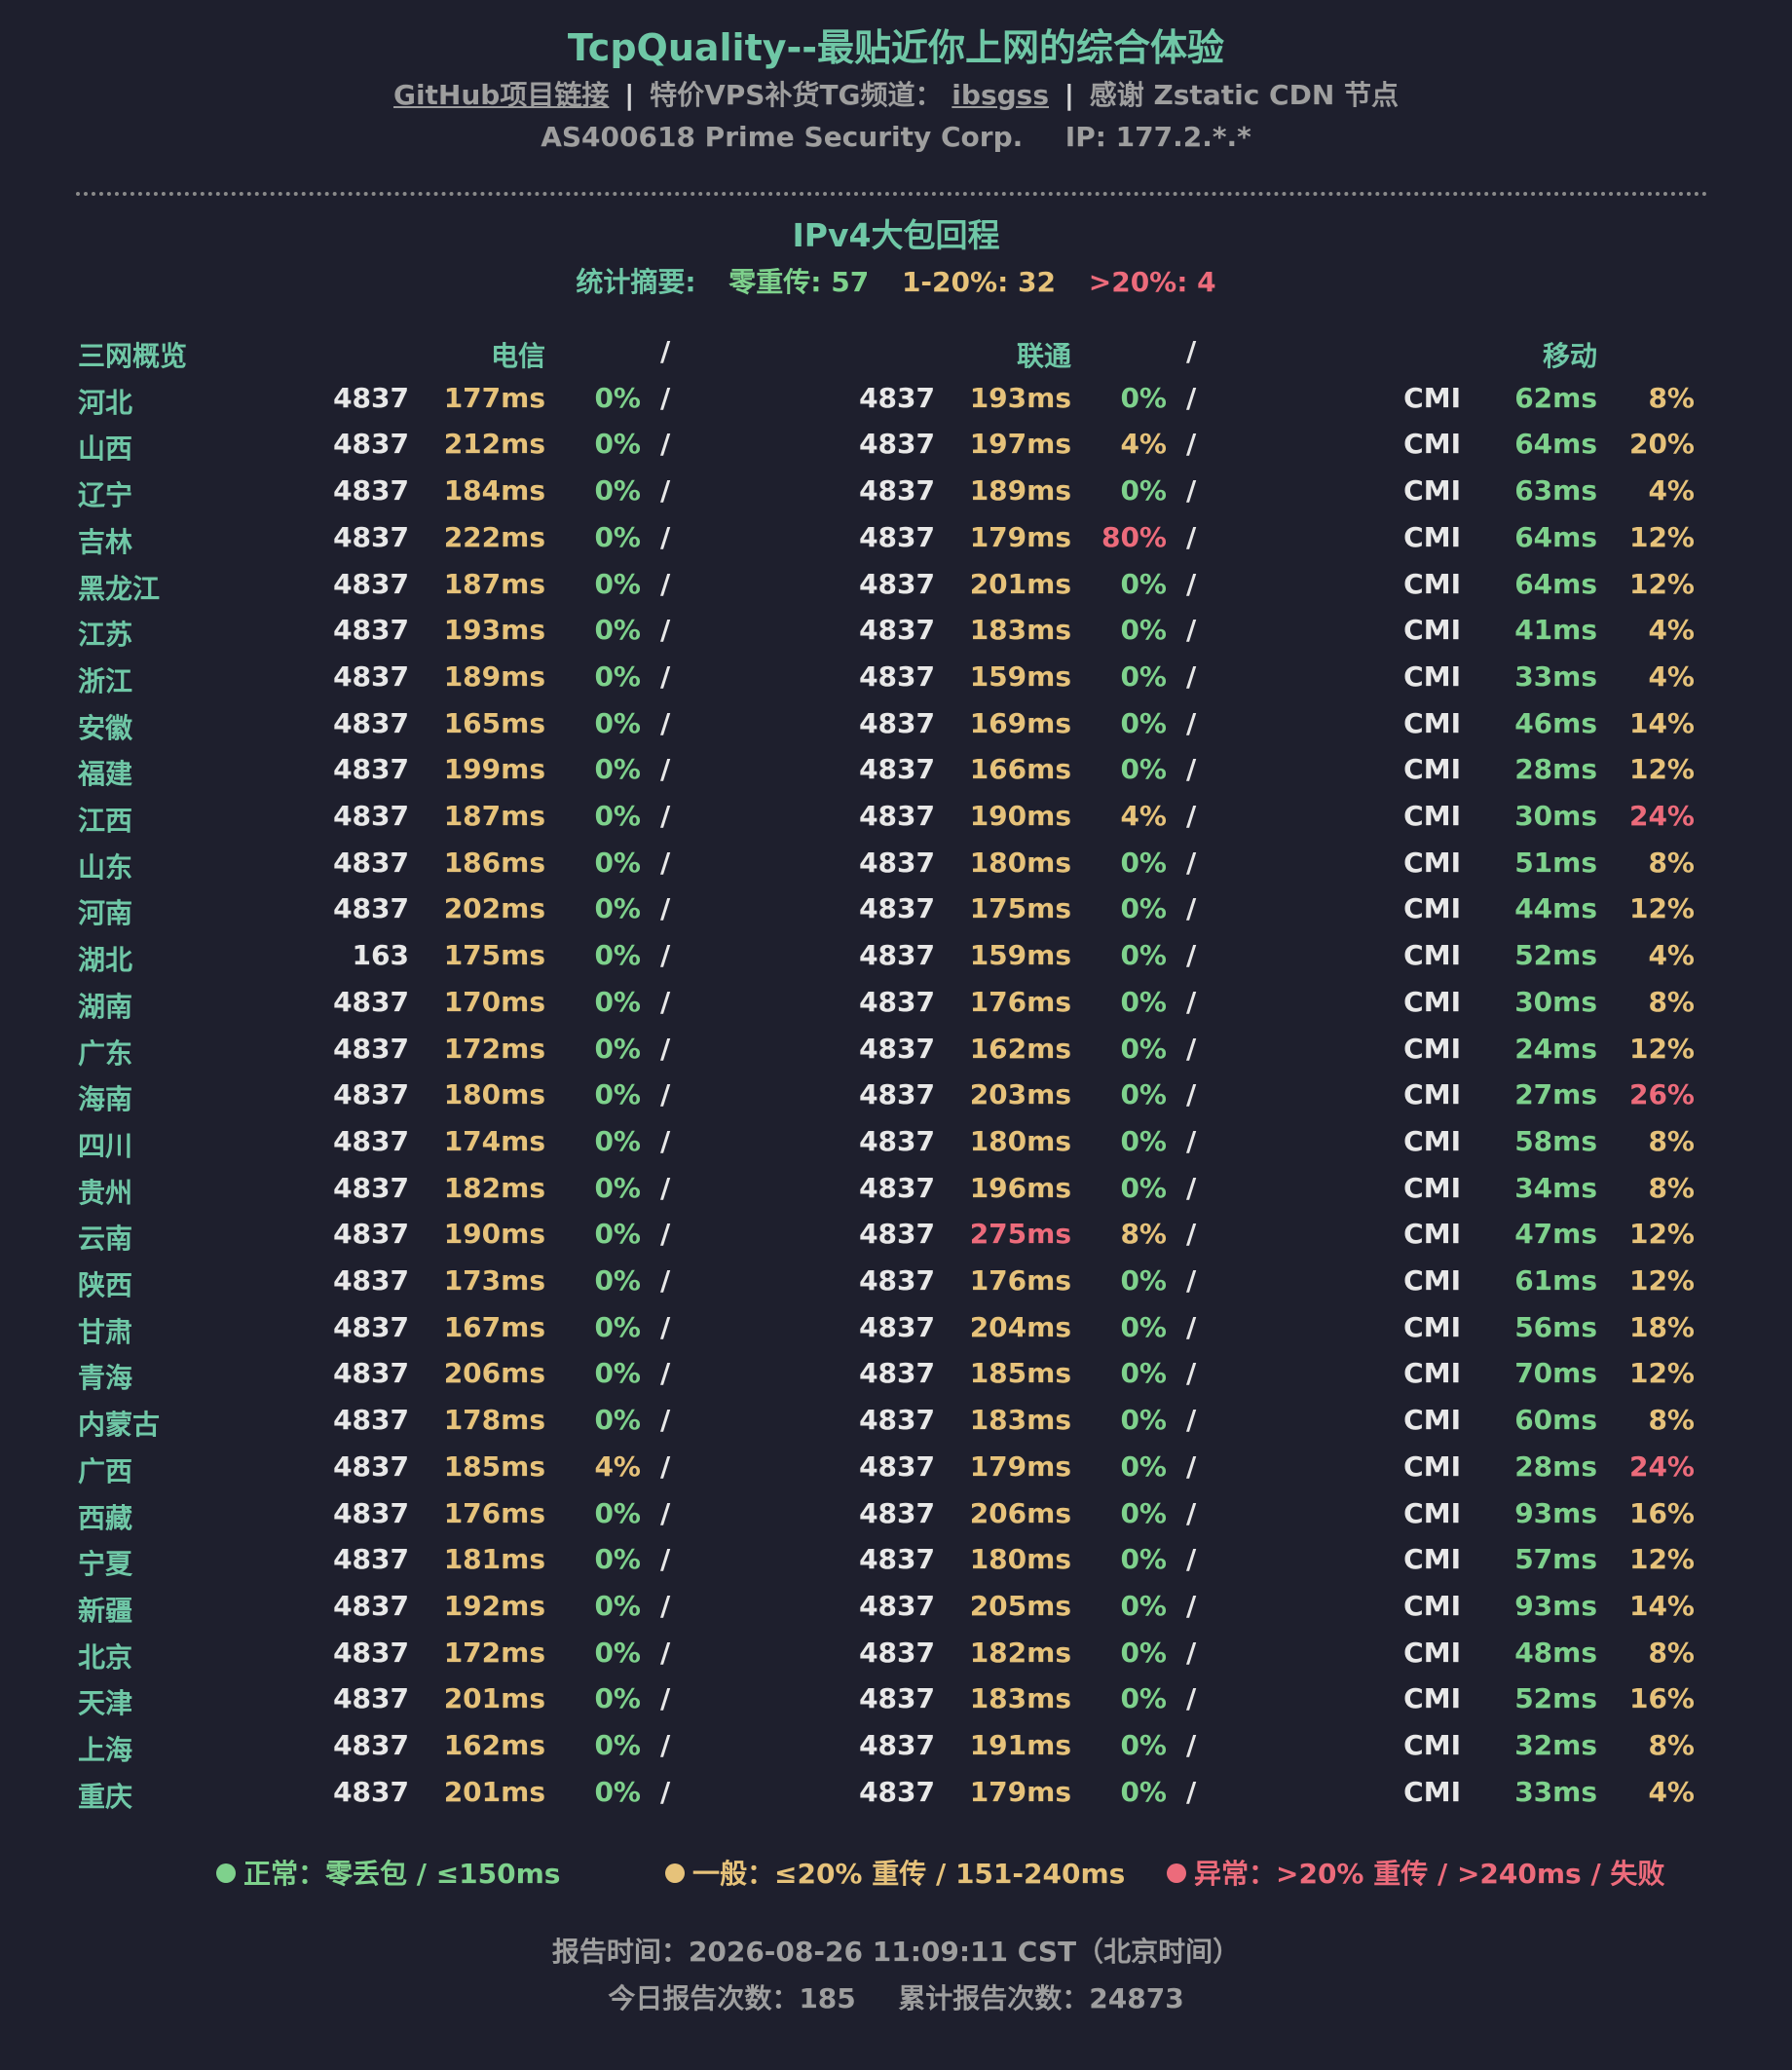  I want to click on green-dot-icon, so click(226, 1873).